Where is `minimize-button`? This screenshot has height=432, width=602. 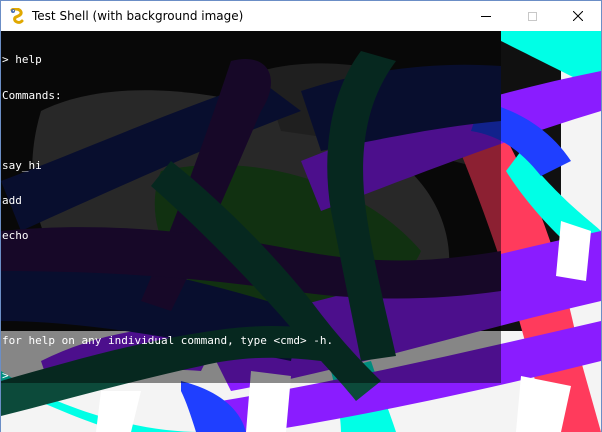
minimize-button is located at coordinates (486, 16).